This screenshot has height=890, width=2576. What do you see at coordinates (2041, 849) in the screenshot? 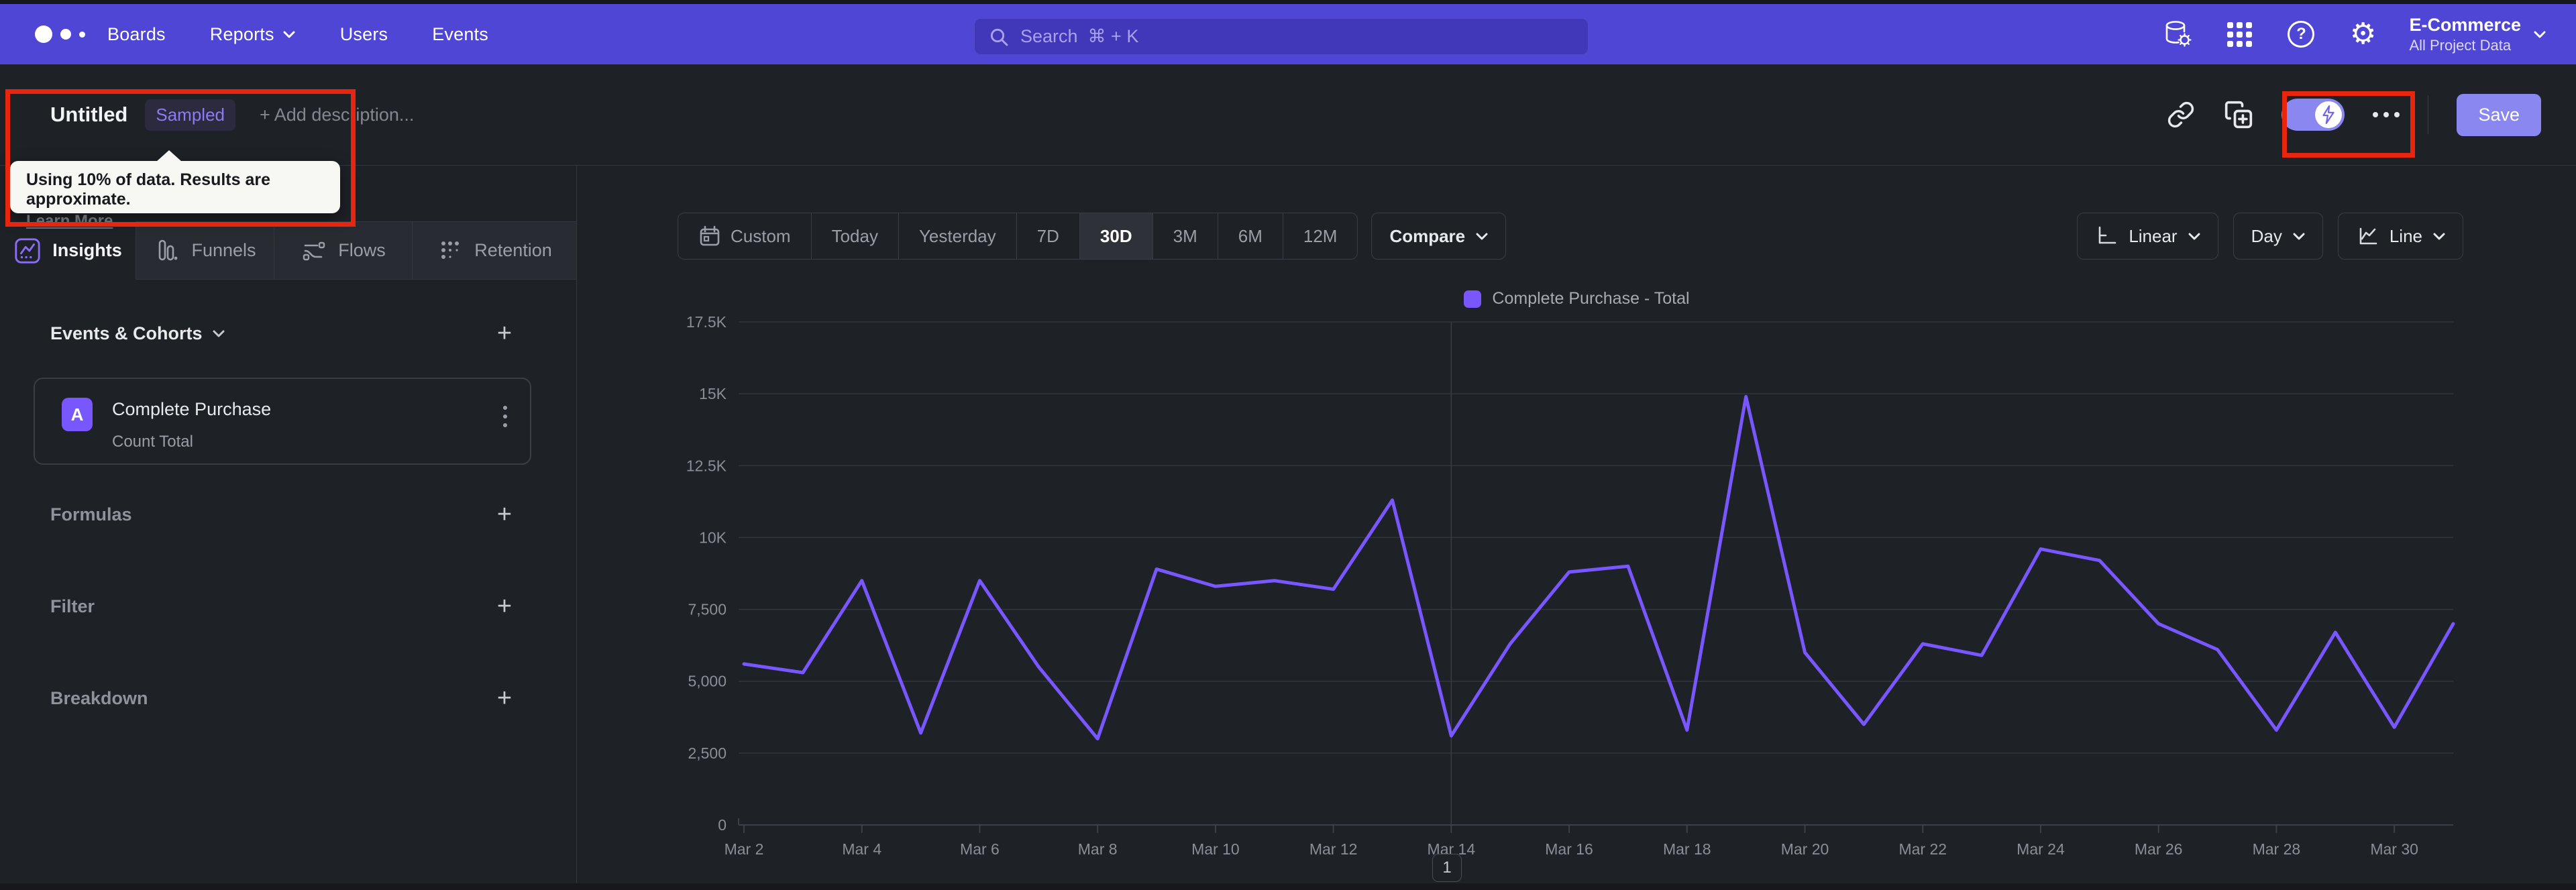
I see `svg-text: Mar 24` at bounding box center [2041, 849].